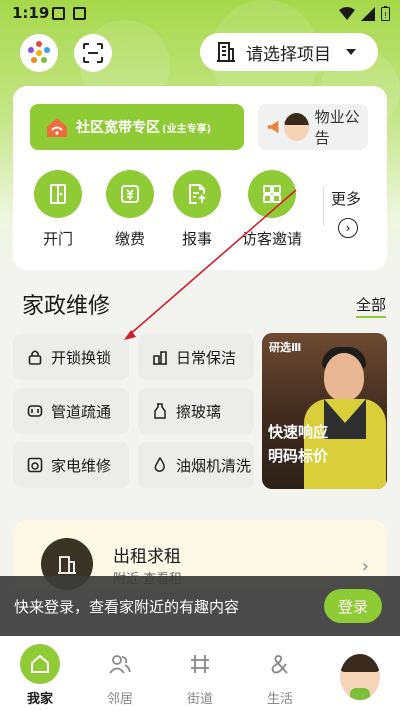 The image size is (400, 711). Describe the element at coordinates (285, 347) in the screenshot. I see `promo-tag: 研选Ⅲ` at that location.